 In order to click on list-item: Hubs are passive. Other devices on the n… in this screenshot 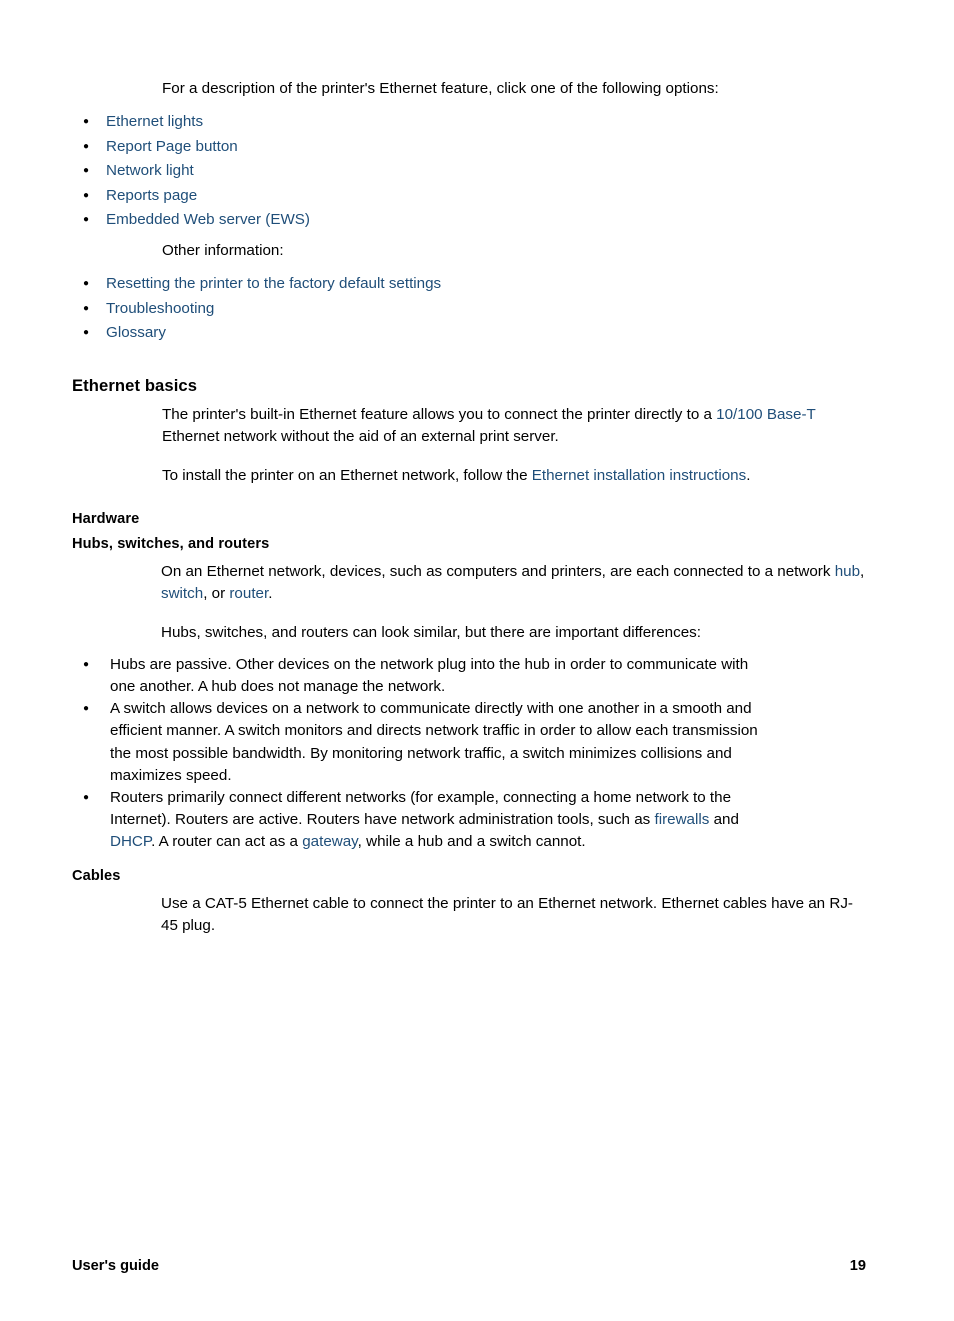, I will do `click(424, 676)`.